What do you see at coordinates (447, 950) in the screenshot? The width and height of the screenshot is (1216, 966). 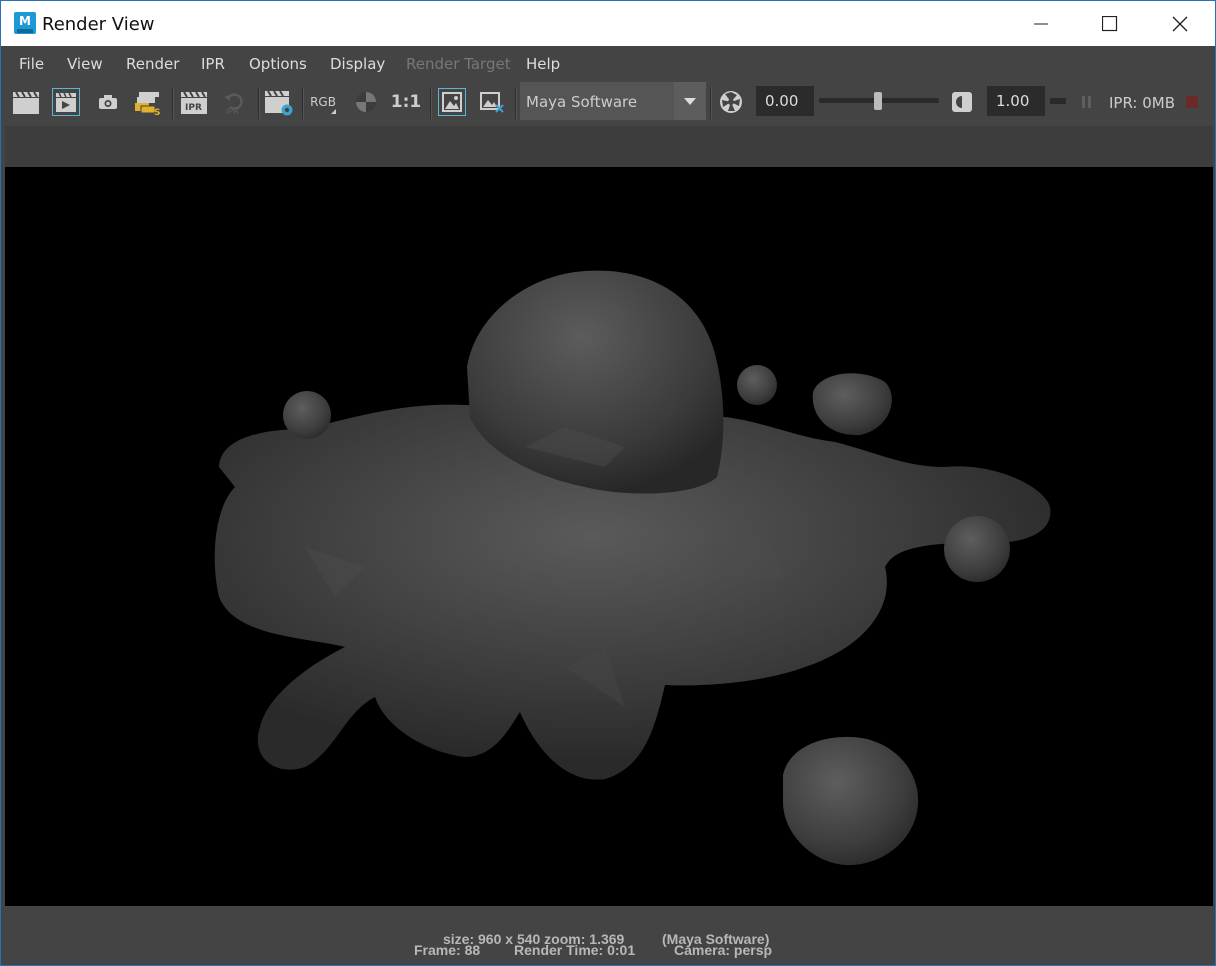 I see `frame-number: Frame: 88` at bounding box center [447, 950].